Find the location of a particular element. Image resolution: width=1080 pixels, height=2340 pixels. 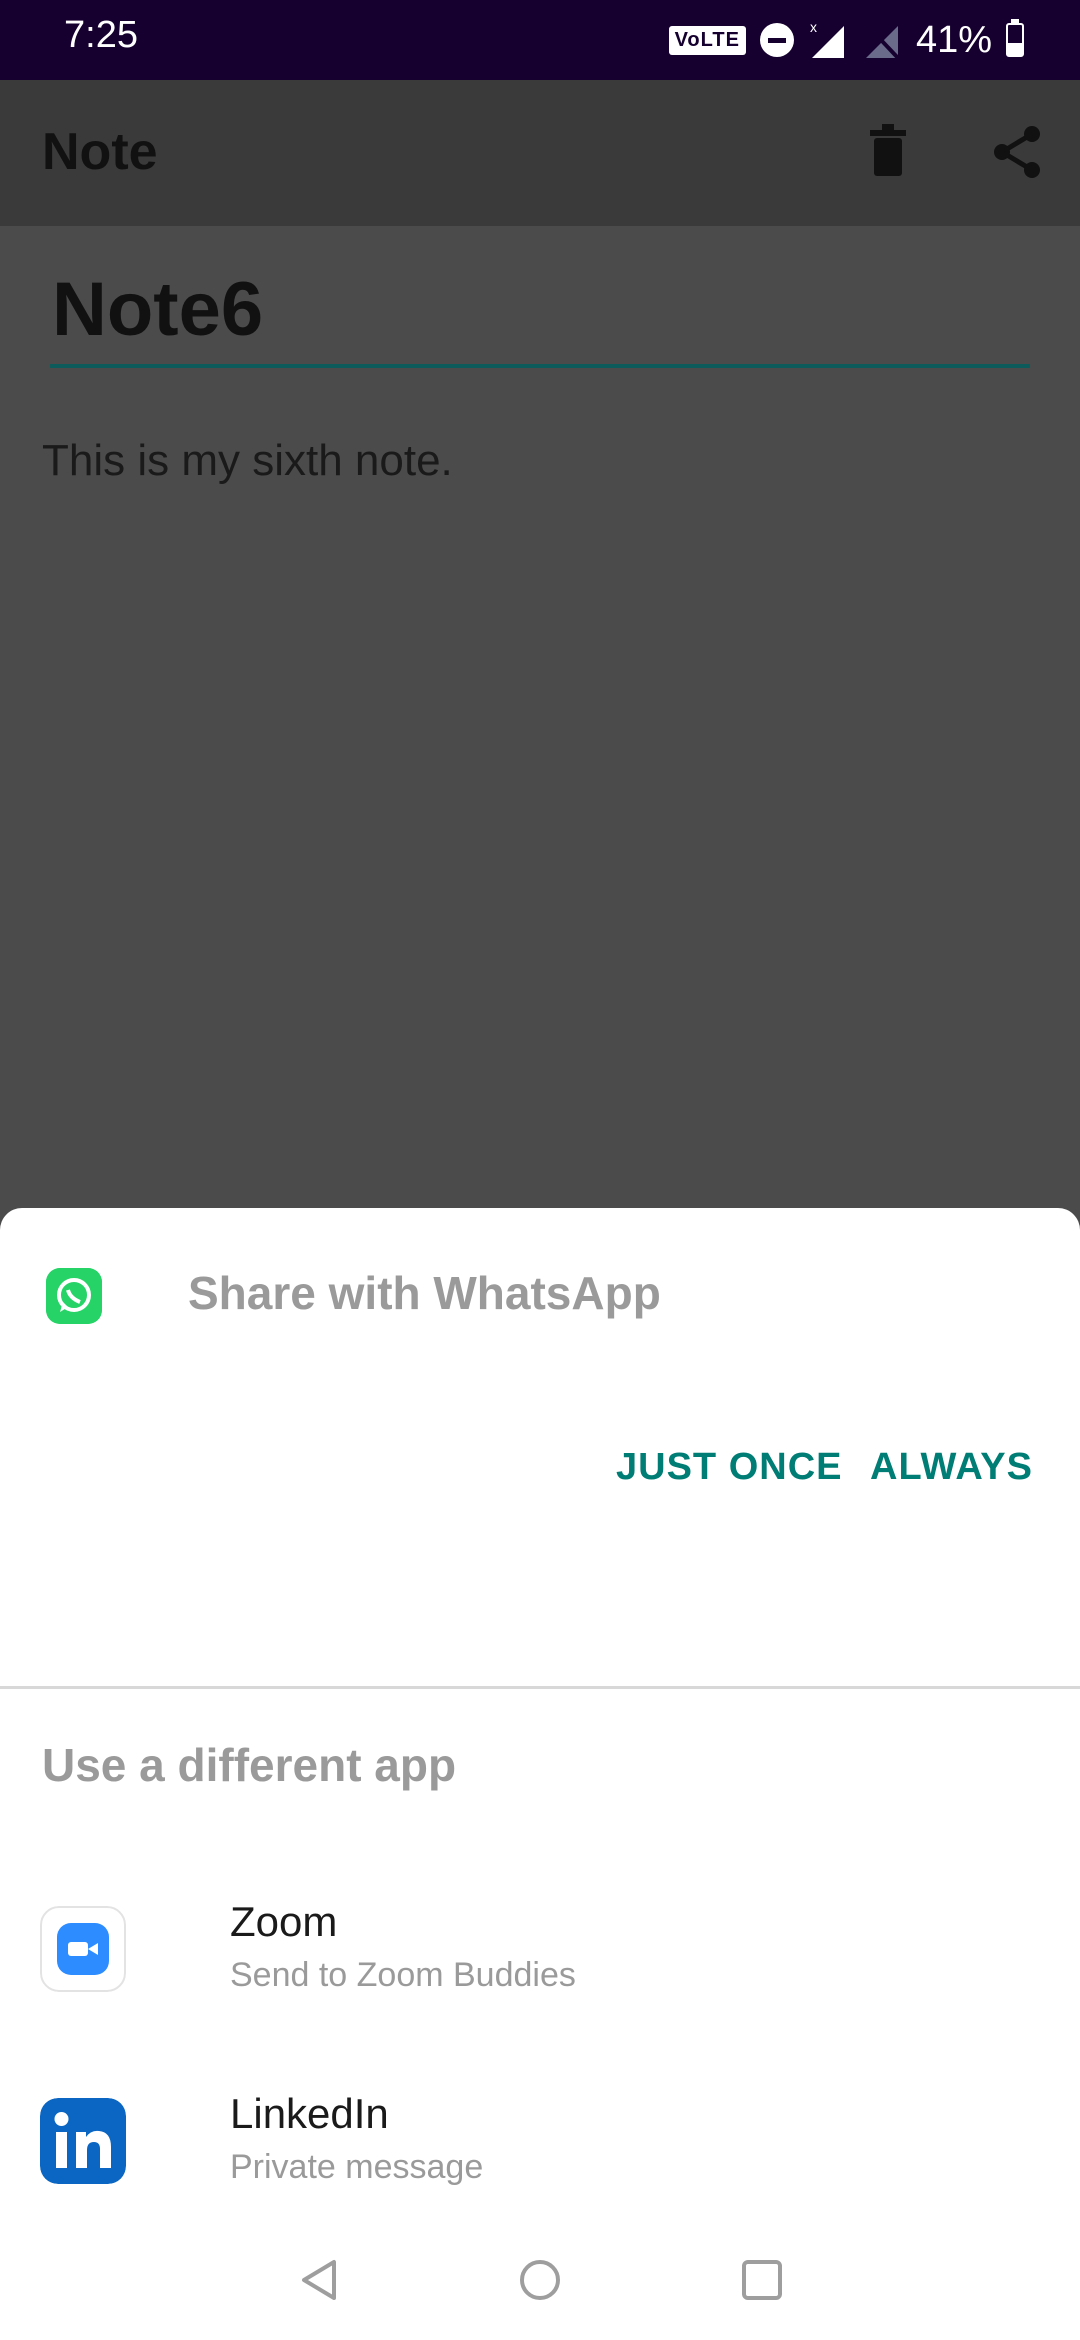

app-title: Note is located at coordinates (100, 152).